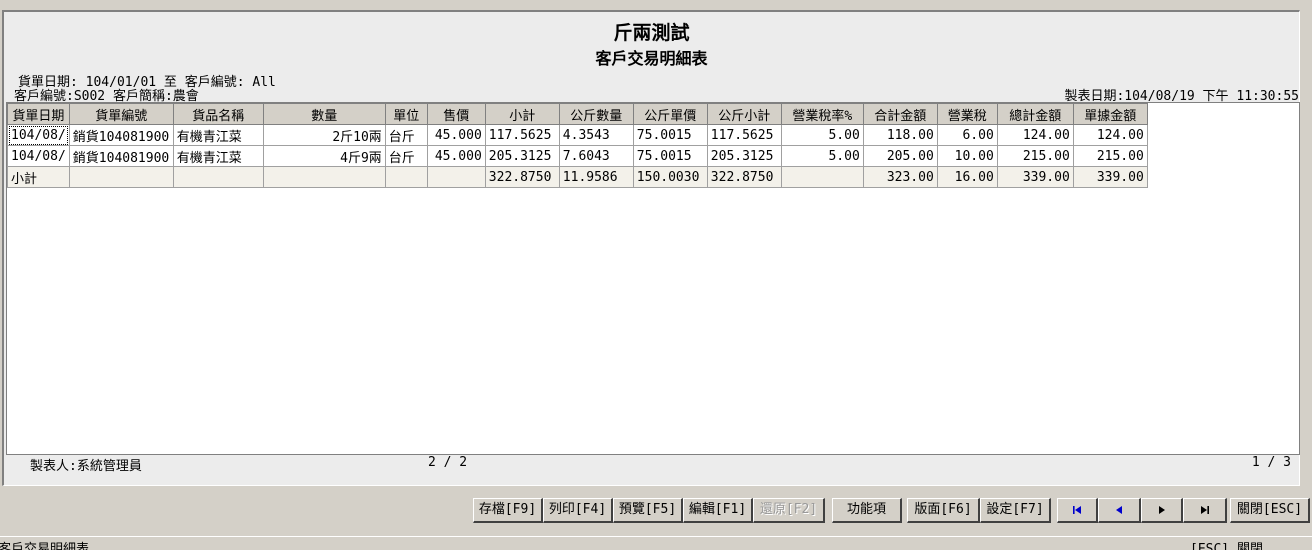  I want to click on restore-button: 還原[F2], so click(789, 510).